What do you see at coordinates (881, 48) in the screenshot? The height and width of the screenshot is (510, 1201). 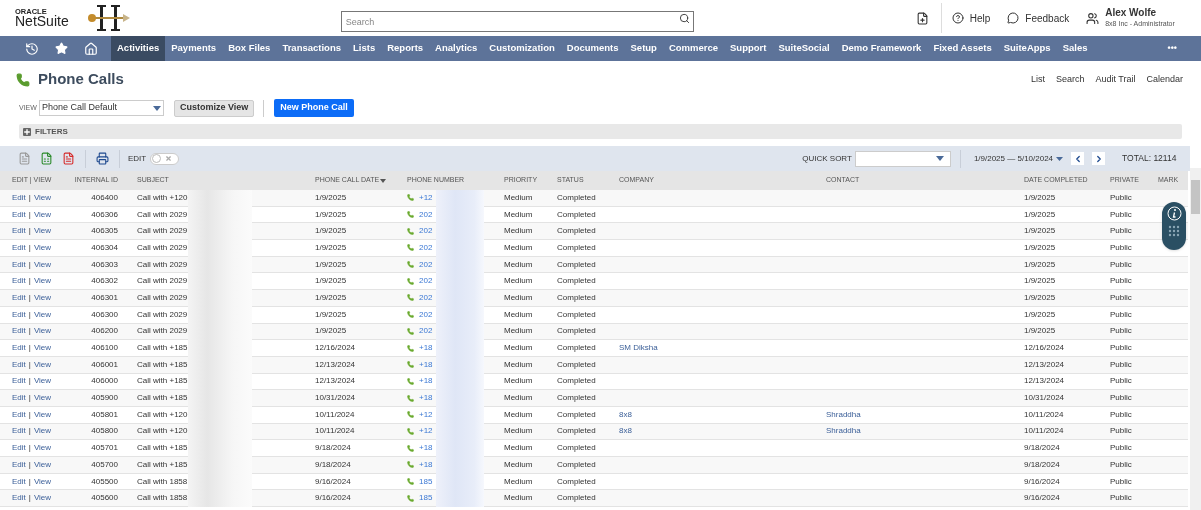 I see `nav-tab: Demo Framework` at bounding box center [881, 48].